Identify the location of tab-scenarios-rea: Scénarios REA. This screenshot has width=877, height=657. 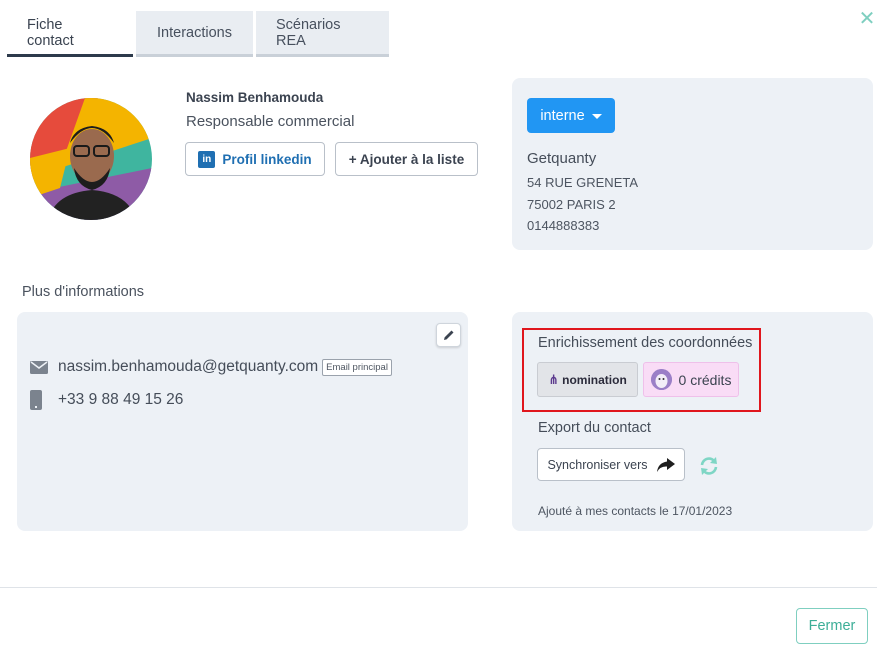
(322, 34).